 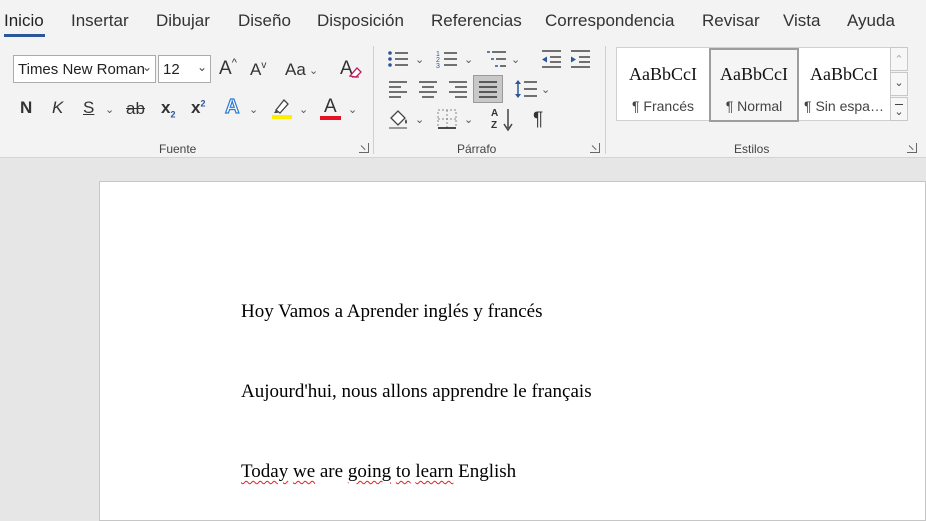 I want to click on misspelled-word: we, so click(x=304, y=471).